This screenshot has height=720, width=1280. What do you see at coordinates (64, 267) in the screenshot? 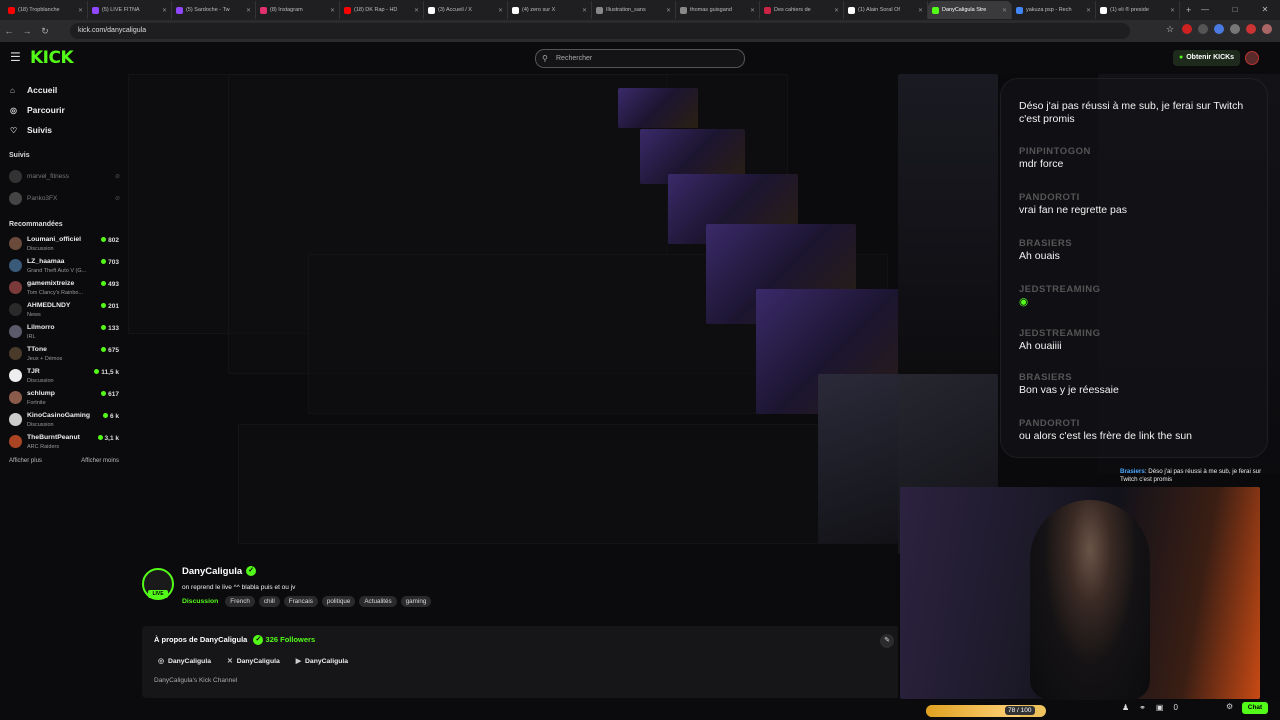
I see `recommended-channel: LZ_haamaa Grand Theft Auto V (G... 703` at bounding box center [64, 267].